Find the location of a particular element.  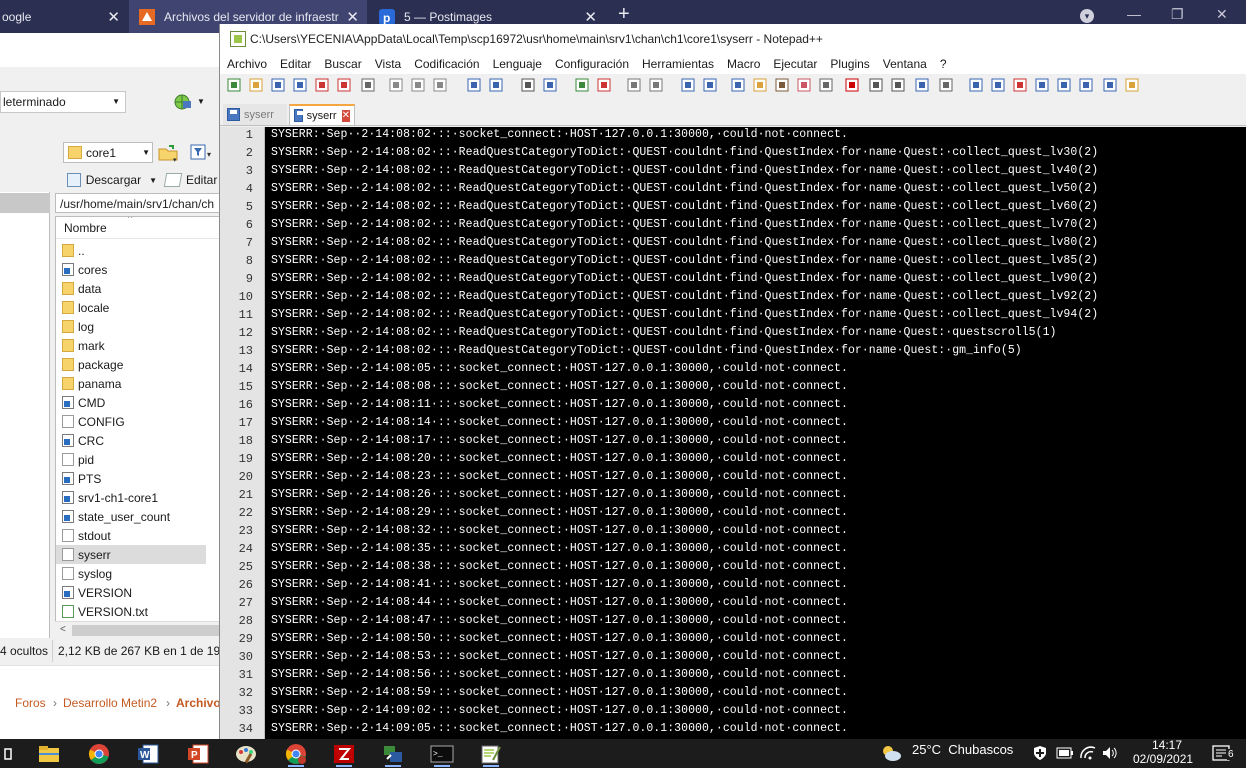

list-item: locale is located at coordinates (138, 307).